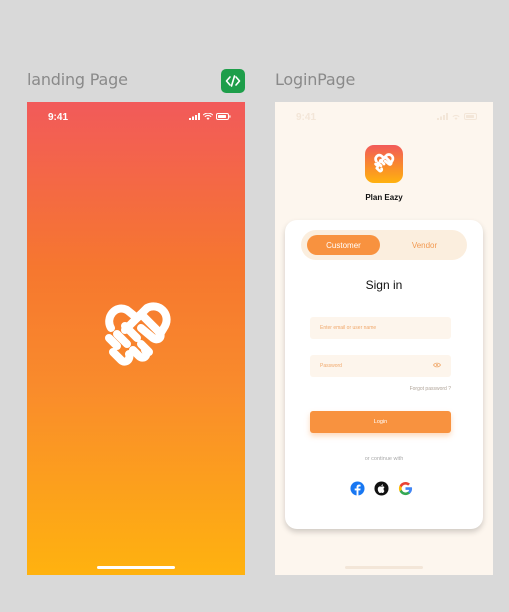 The height and width of the screenshot is (612, 509). What do you see at coordinates (384, 197) in the screenshot?
I see `app-name: Plan Eazy` at bounding box center [384, 197].